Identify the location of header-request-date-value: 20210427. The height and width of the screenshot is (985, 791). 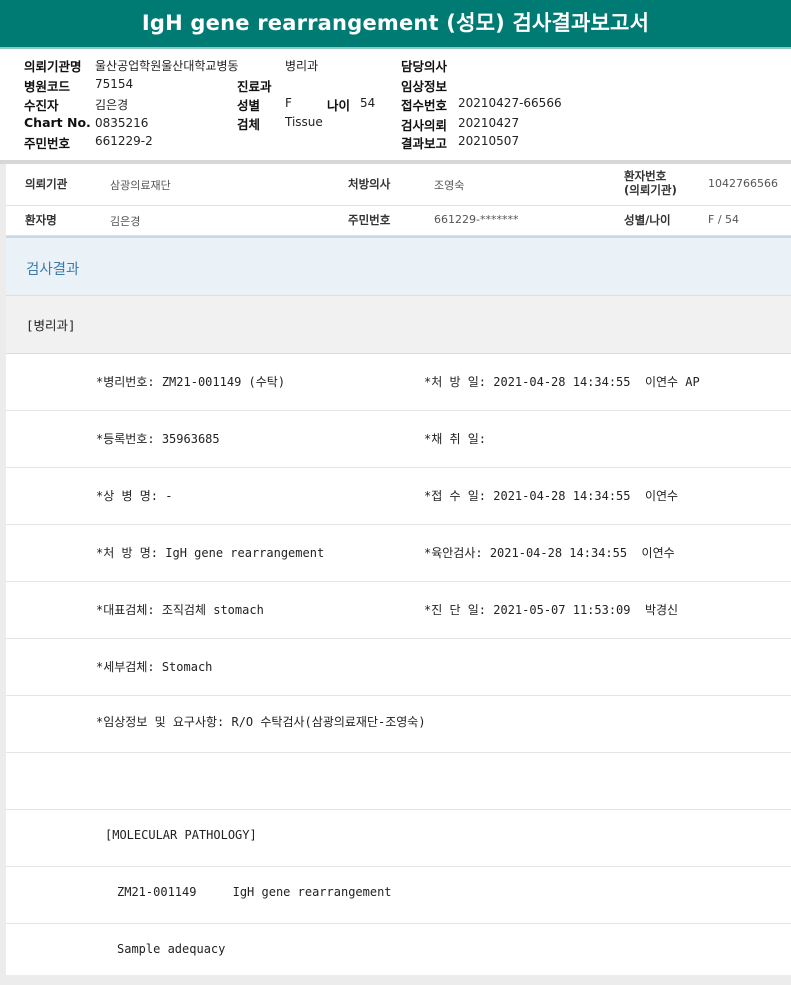
(489, 123).